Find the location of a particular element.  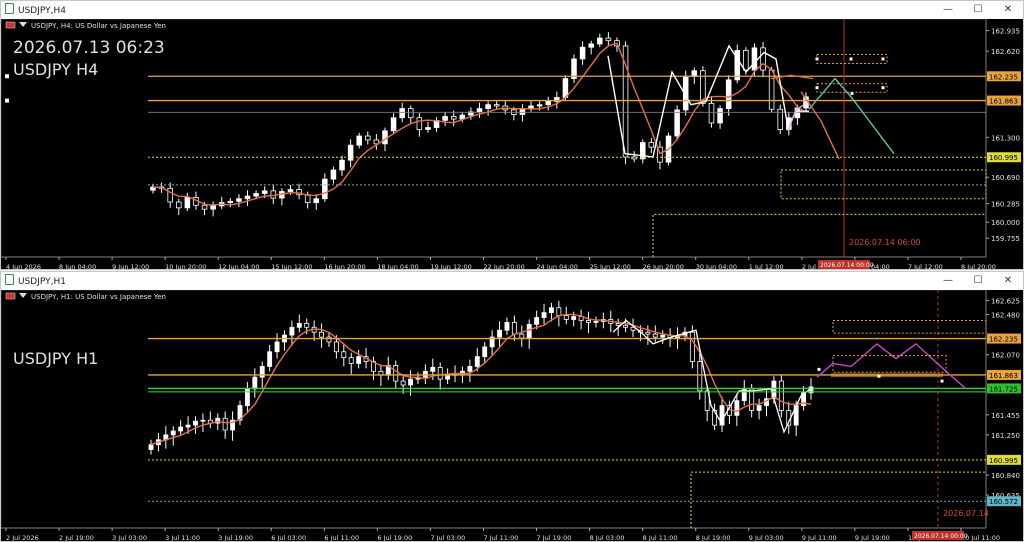

flag-icon is located at coordinates (10, 25).